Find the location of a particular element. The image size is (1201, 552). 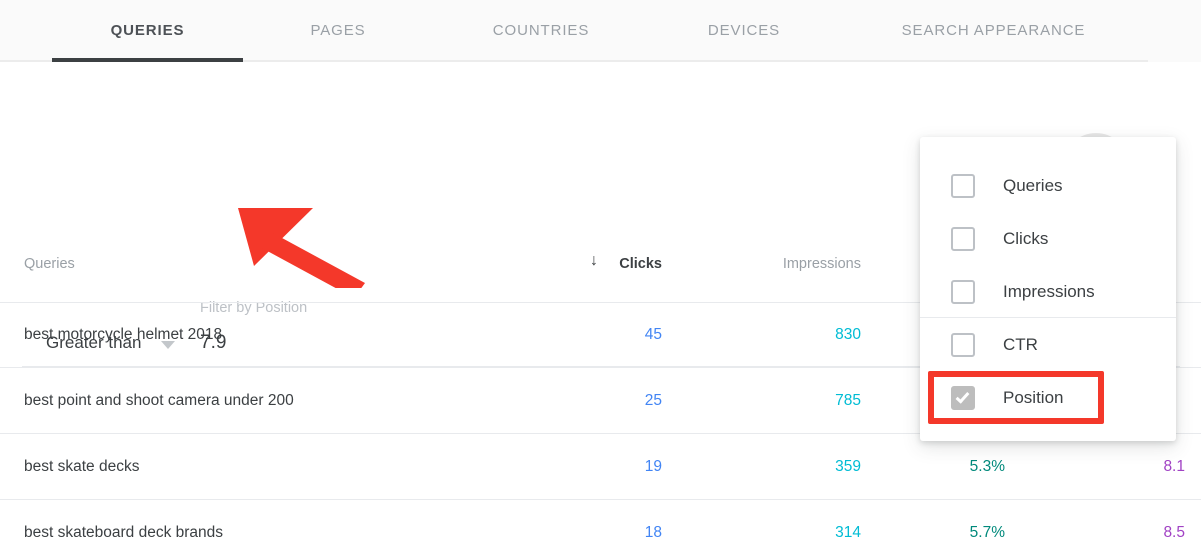

cell-impressions: 785 is located at coordinates (848, 400).